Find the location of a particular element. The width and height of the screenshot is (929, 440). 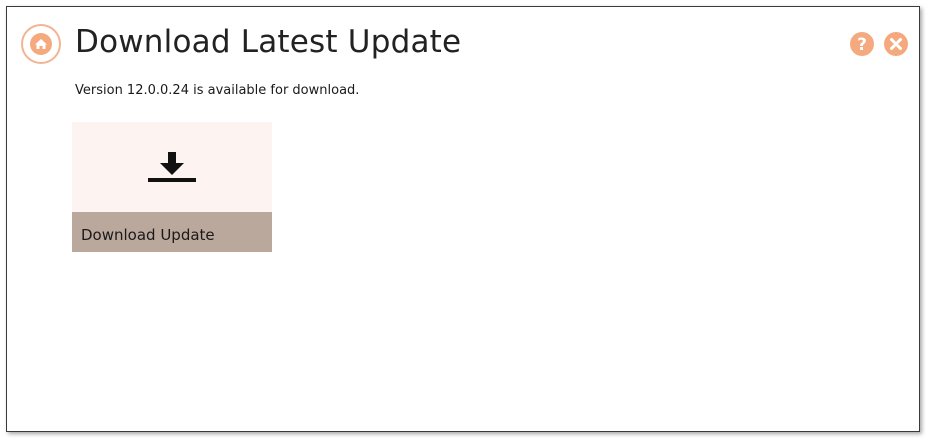

download-tile-icon-area is located at coordinates (172, 167).